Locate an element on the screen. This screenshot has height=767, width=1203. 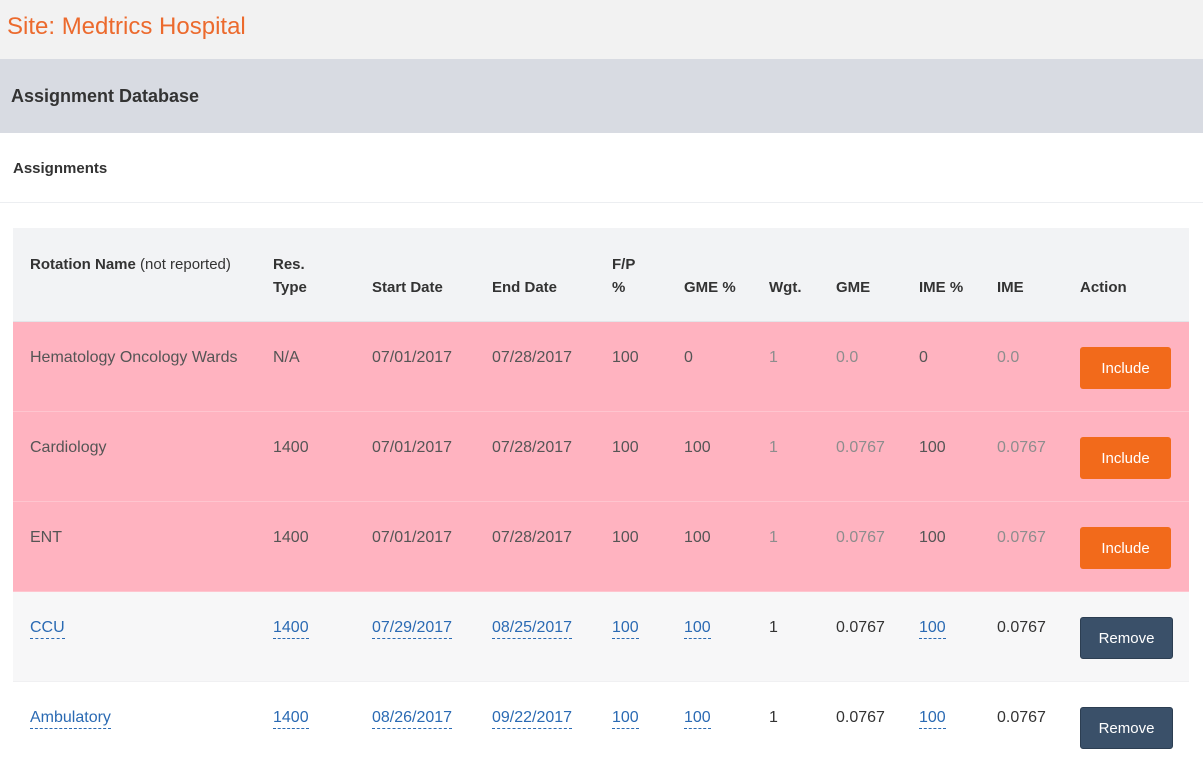
column-header-end-date: End Date is located at coordinates (525, 287).